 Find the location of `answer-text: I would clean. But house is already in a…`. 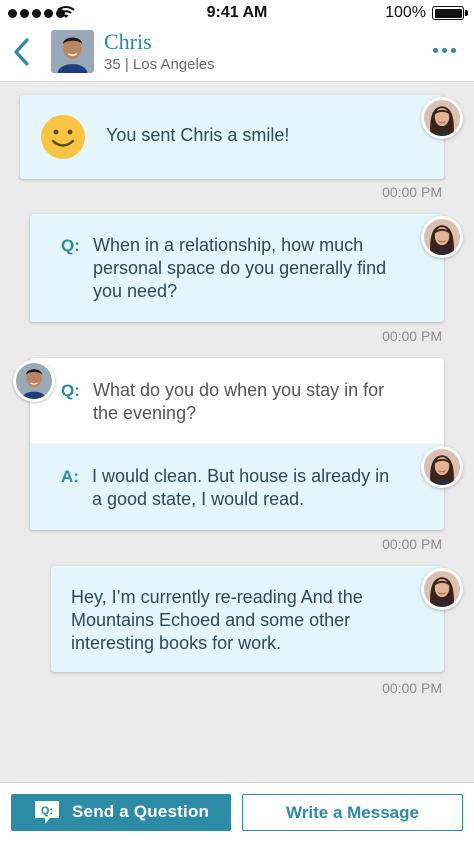

answer-text: I would clean. But house is already in a… is located at coordinates (241, 487).